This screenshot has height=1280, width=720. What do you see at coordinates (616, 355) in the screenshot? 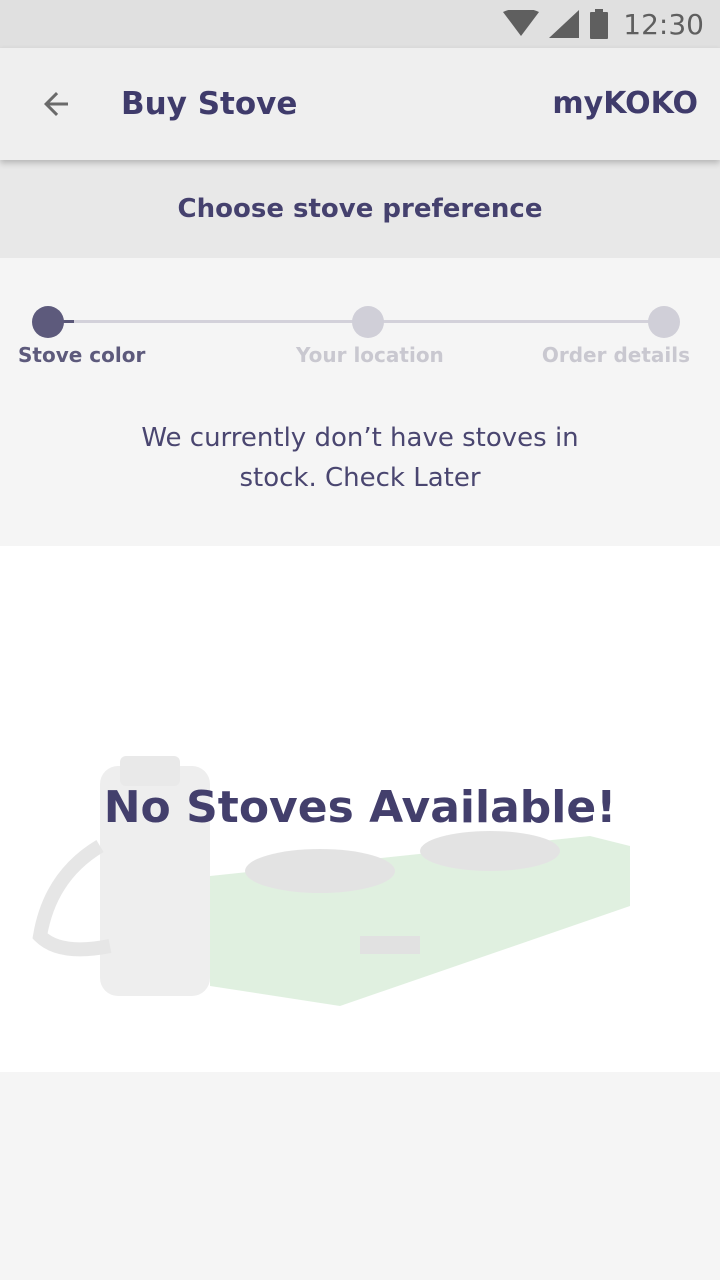
I see `step-label-order-details: Order details` at bounding box center [616, 355].